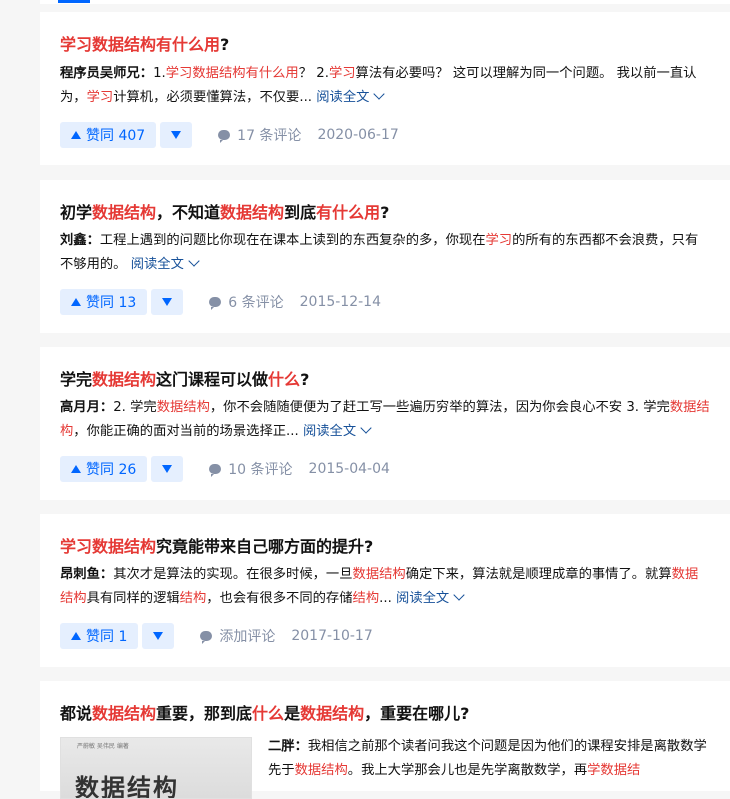 The height and width of the screenshot is (799, 730). I want to click on text-segment: 重要，那到底, so click(204, 713).